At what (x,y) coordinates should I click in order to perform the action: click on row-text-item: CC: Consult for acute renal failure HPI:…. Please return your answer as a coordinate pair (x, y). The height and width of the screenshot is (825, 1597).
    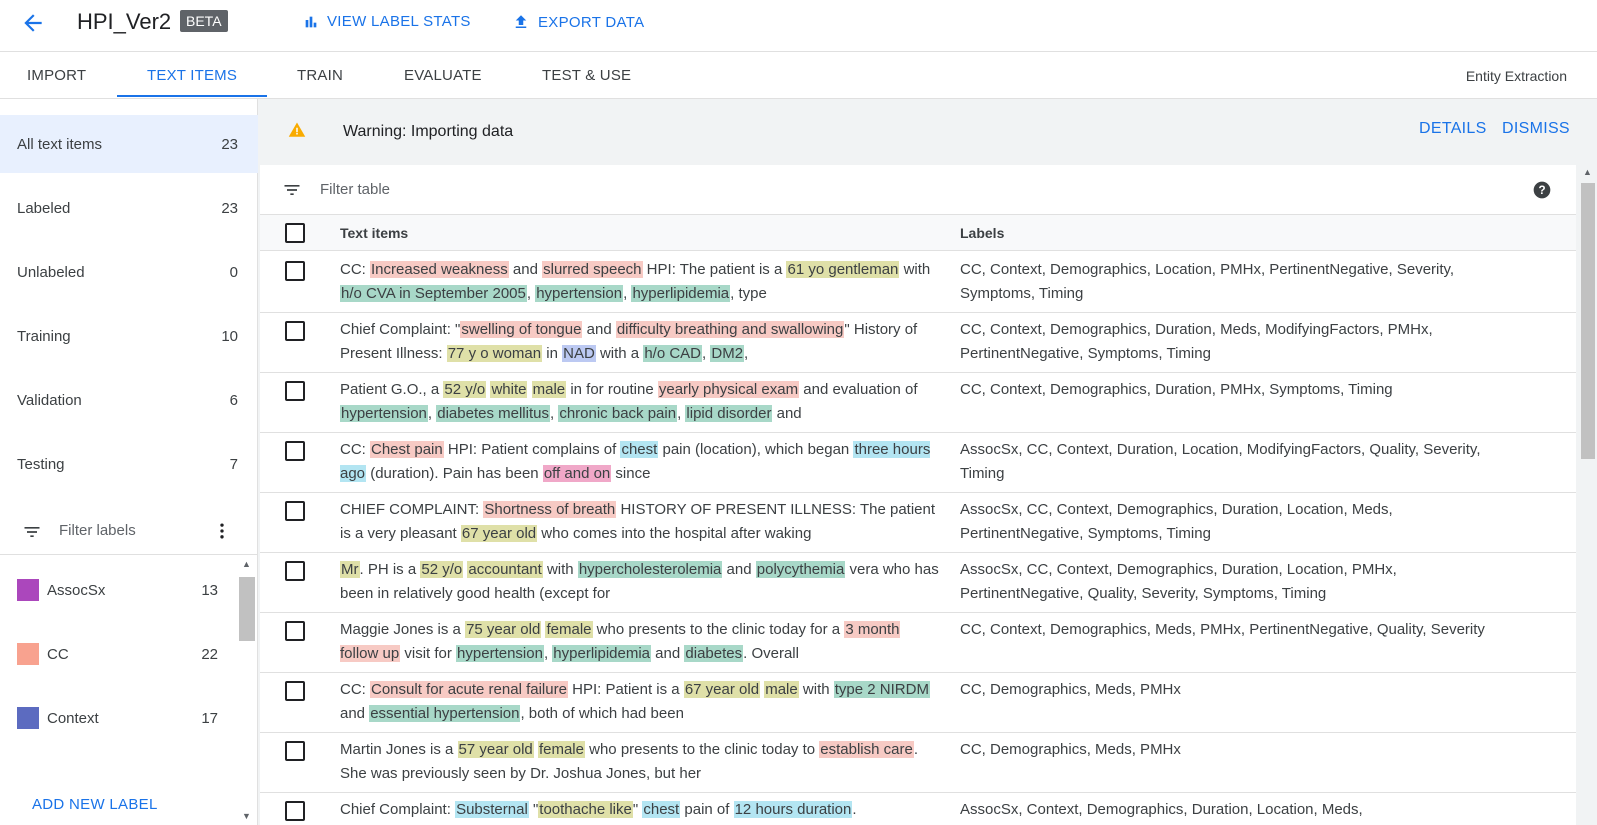
    Looking at the image, I should click on (640, 702).